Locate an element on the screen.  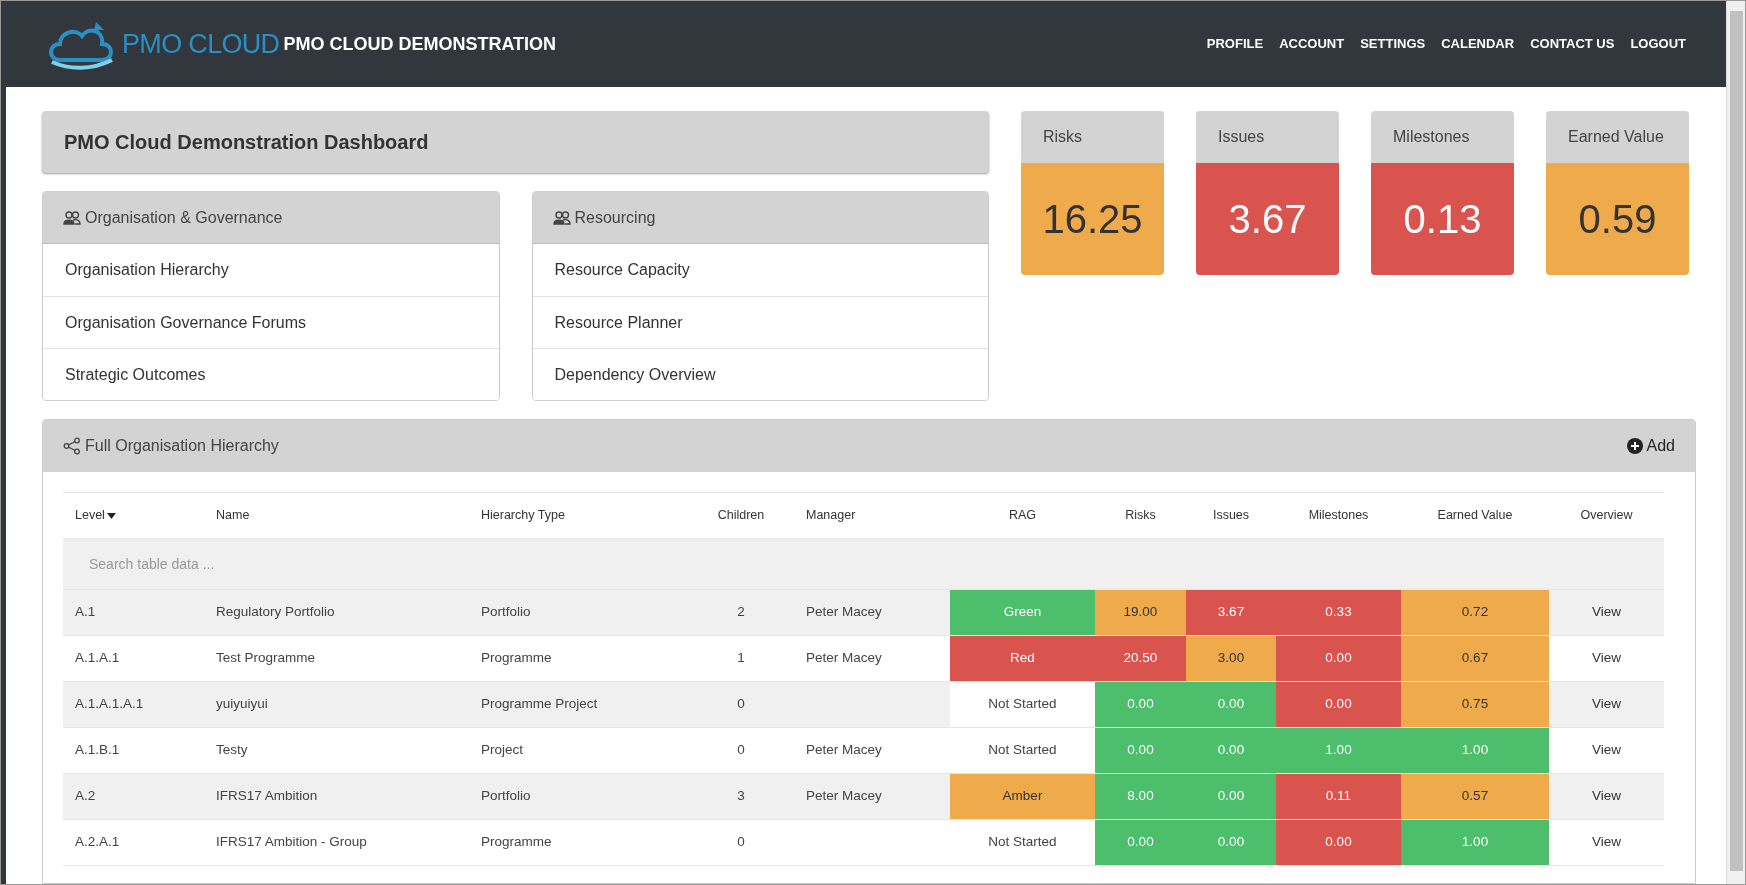
table-cell: Programme Project is located at coordinates (578, 704).